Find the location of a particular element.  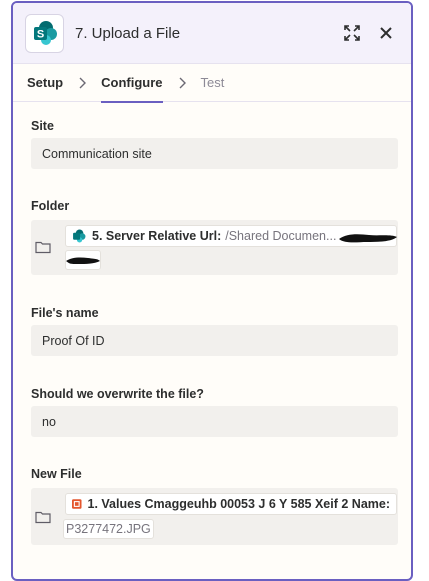

folder-label: Folder is located at coordinates (50, 206).